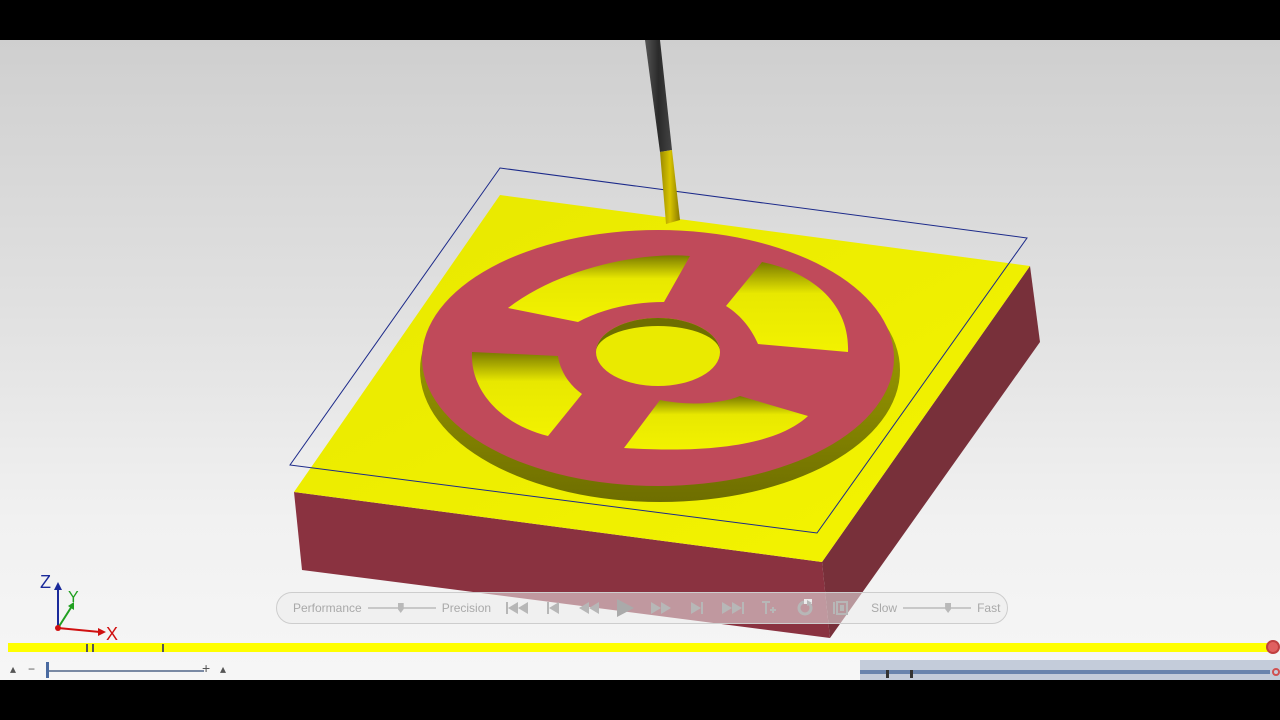 This screenshot has height=720, width=1280. I want to click on timeline-overview, so click(1070, 670).